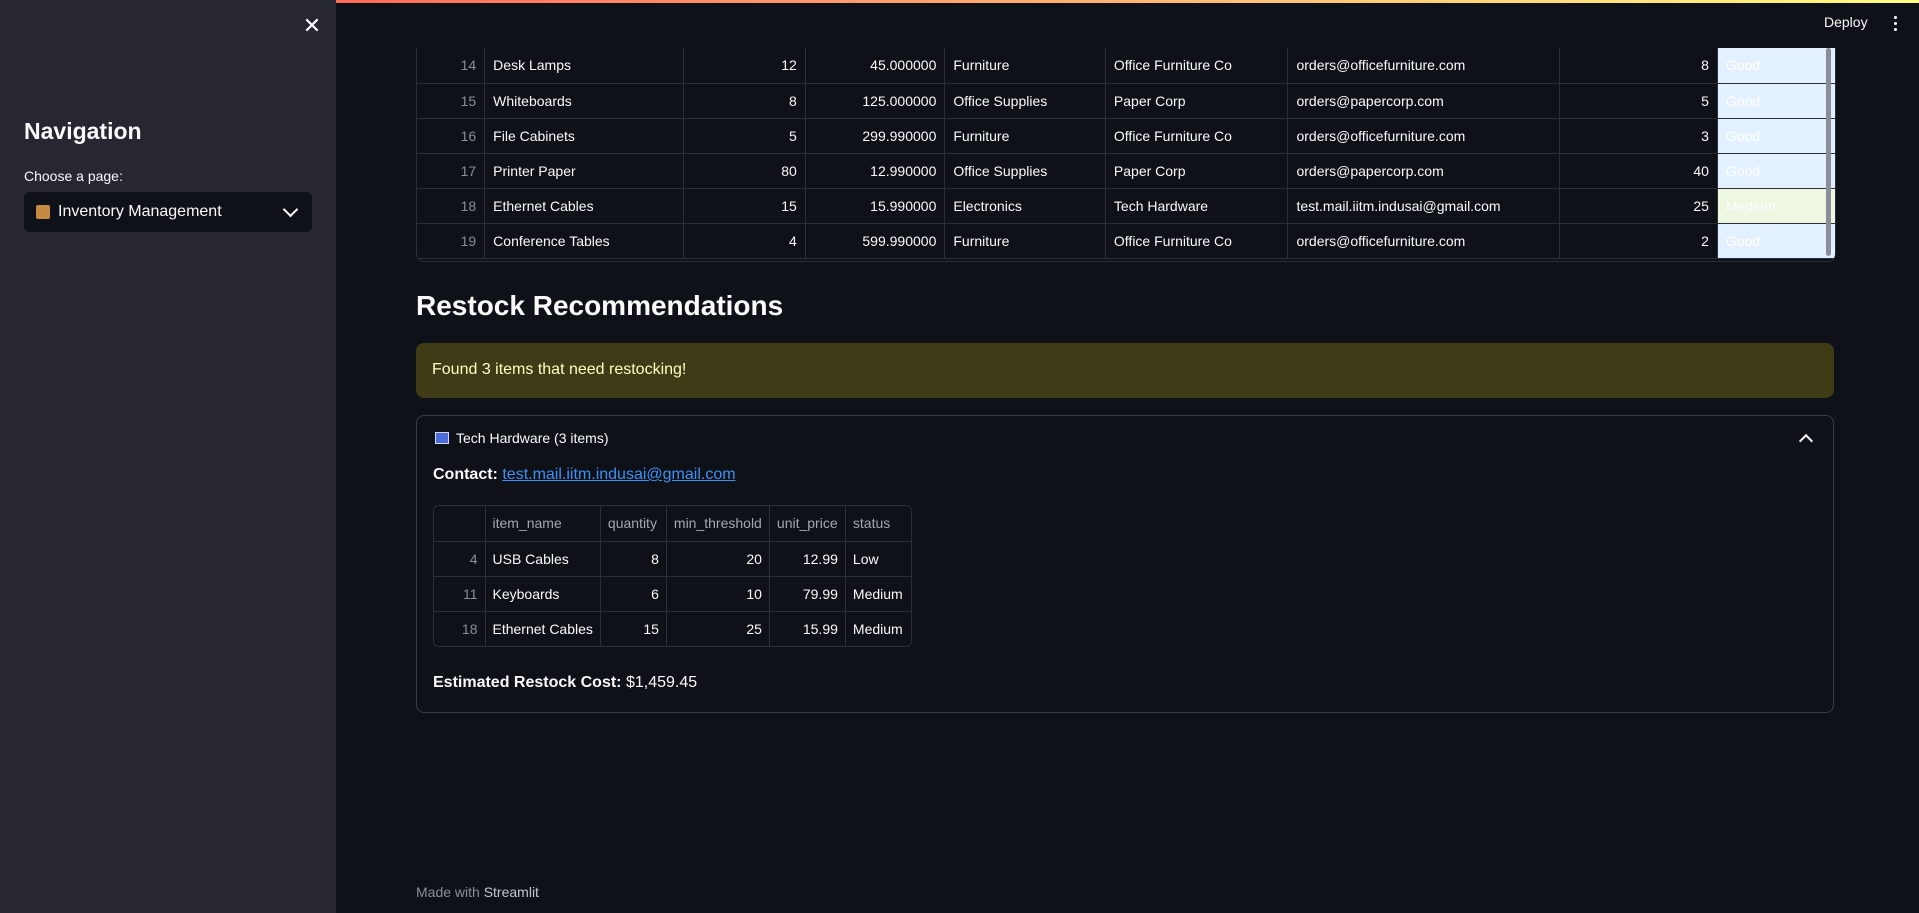 The image size is (1919, 913). I want to click on status-cell: Low, so click(878, 559).